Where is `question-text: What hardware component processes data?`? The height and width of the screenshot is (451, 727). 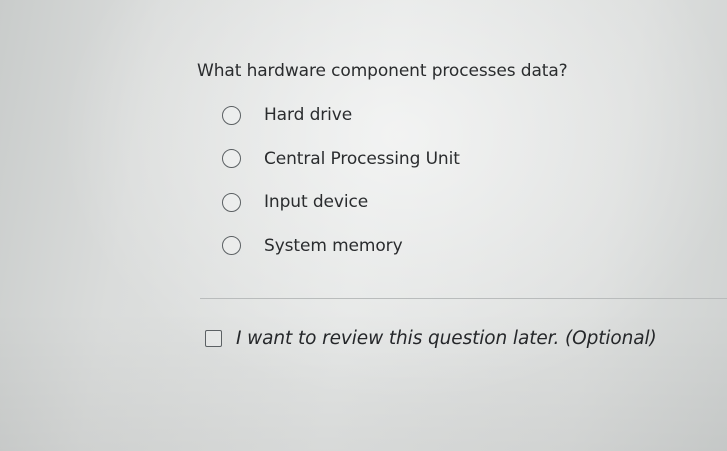 question-text: What hardware component processes data? is located at coordinates (382, 71).